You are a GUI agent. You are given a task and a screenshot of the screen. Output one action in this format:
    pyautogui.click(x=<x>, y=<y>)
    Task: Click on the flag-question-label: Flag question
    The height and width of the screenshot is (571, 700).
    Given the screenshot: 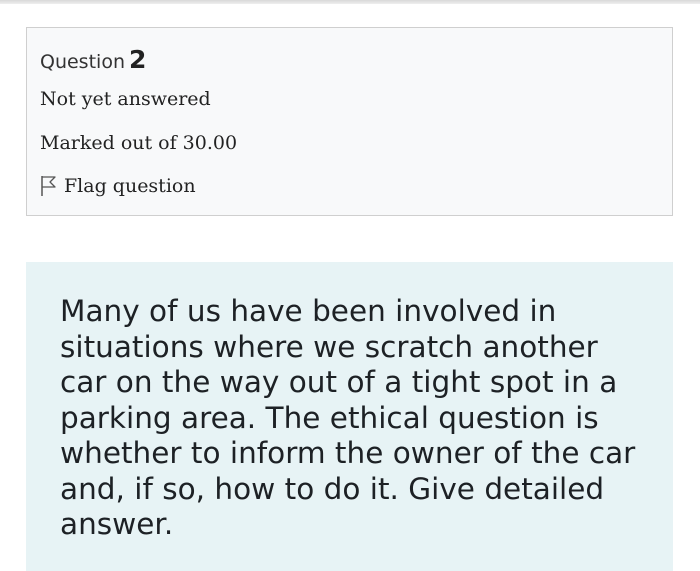 What is the action you would take?
    pyautogui.click(x=130, y=186)
    